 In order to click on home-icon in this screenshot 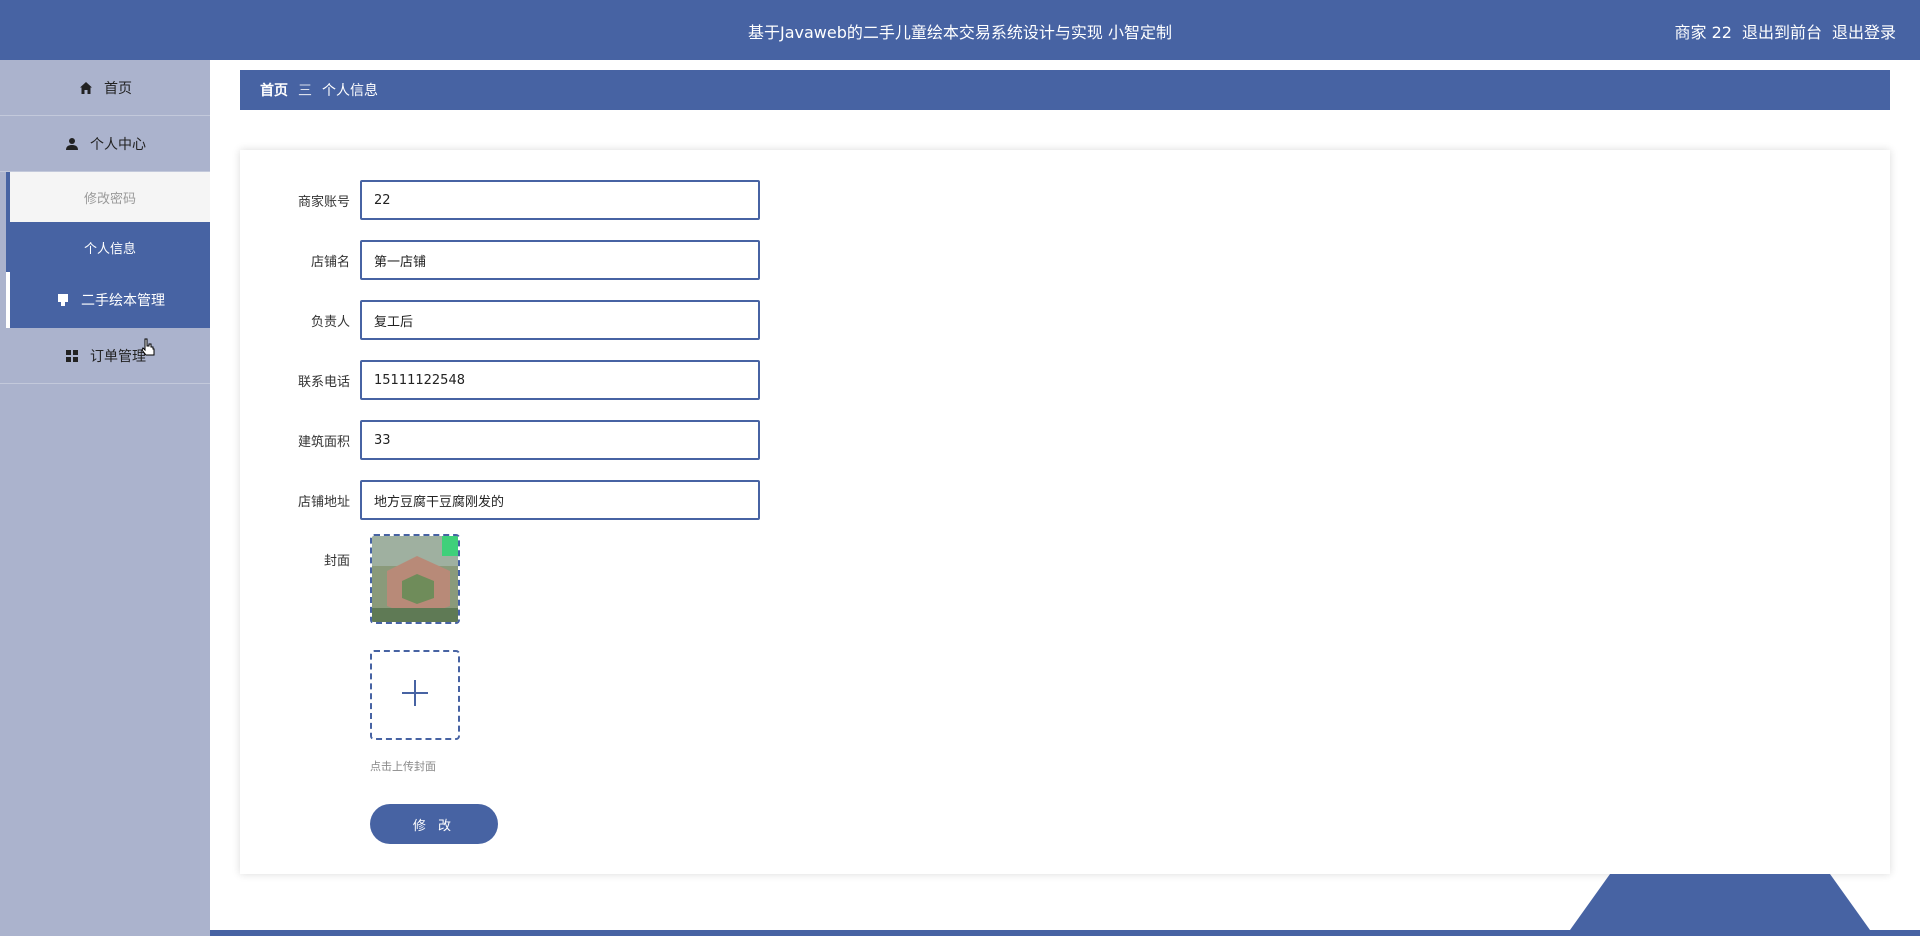, I will do `click(86, 88)`.